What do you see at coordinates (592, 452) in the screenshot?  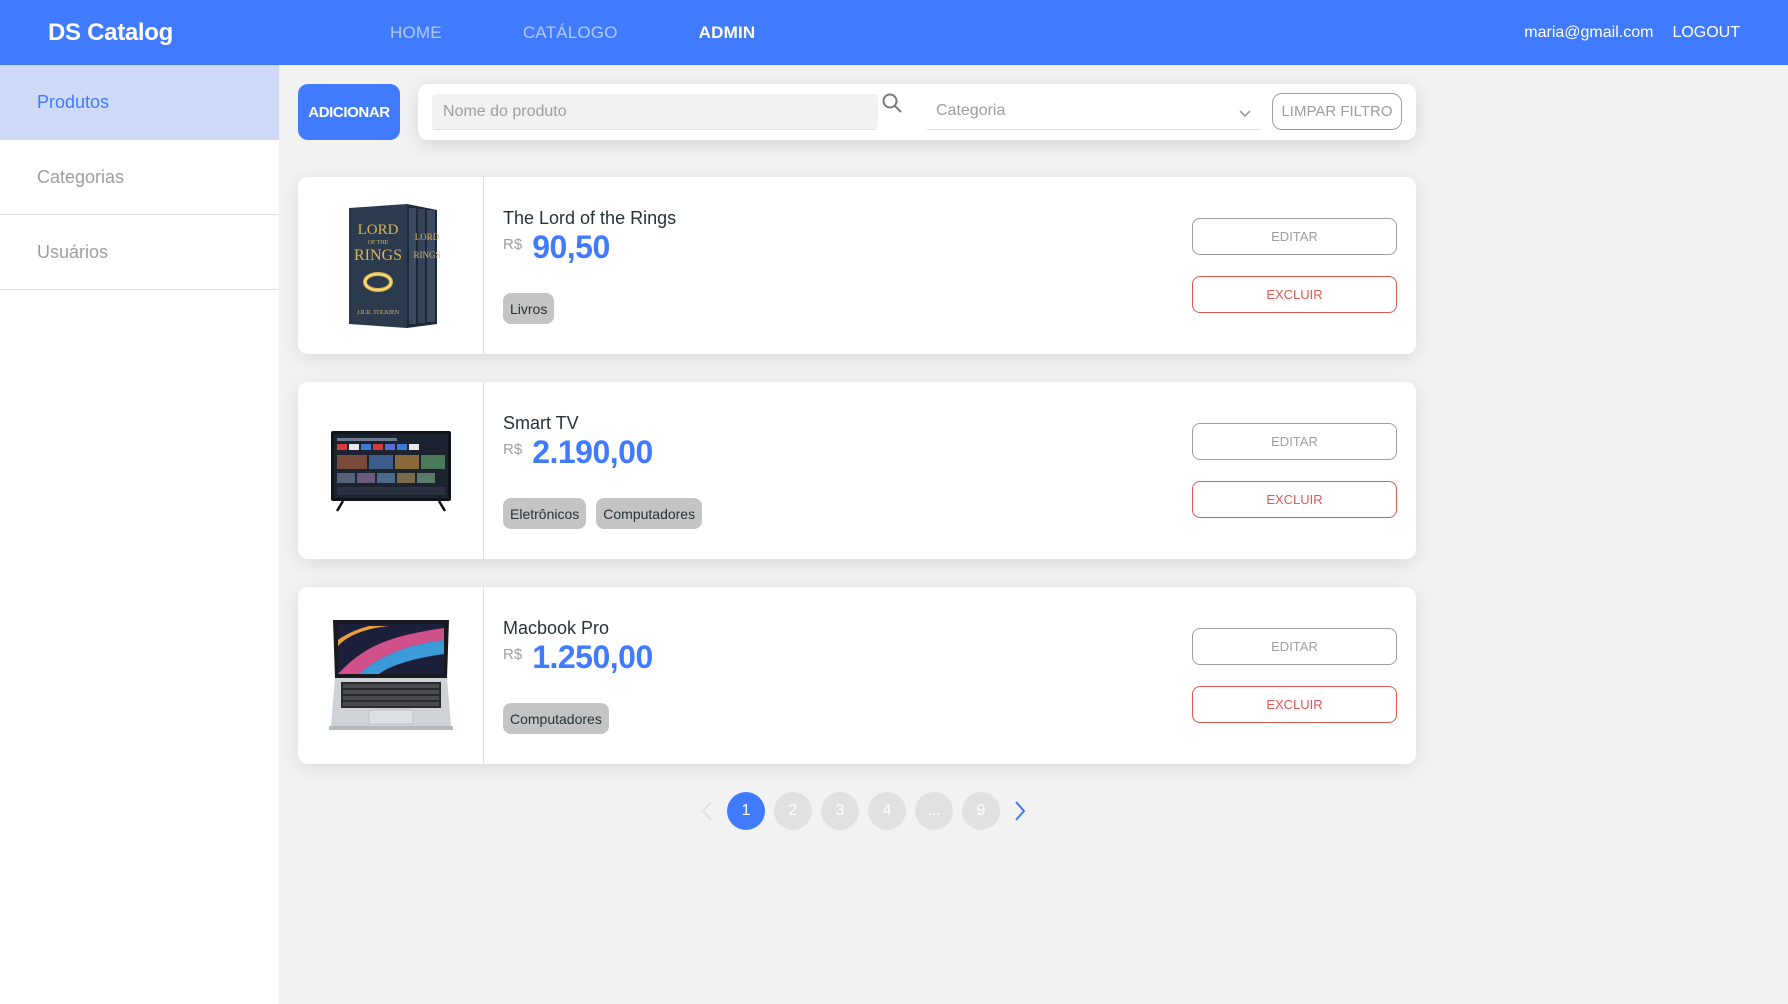 I see `price-value: 2.190,00` at bounding box center [592, 452].